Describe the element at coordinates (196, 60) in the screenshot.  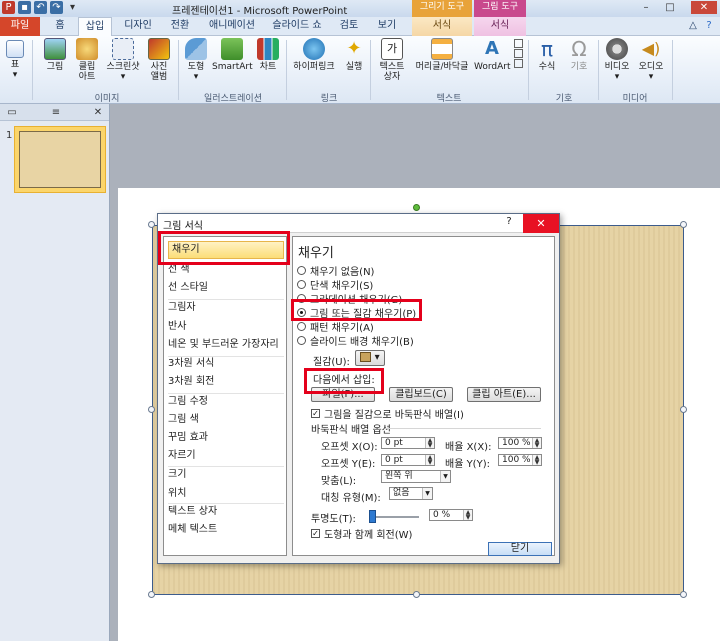
I see `shapes-button: 도형 ▾` at that location.